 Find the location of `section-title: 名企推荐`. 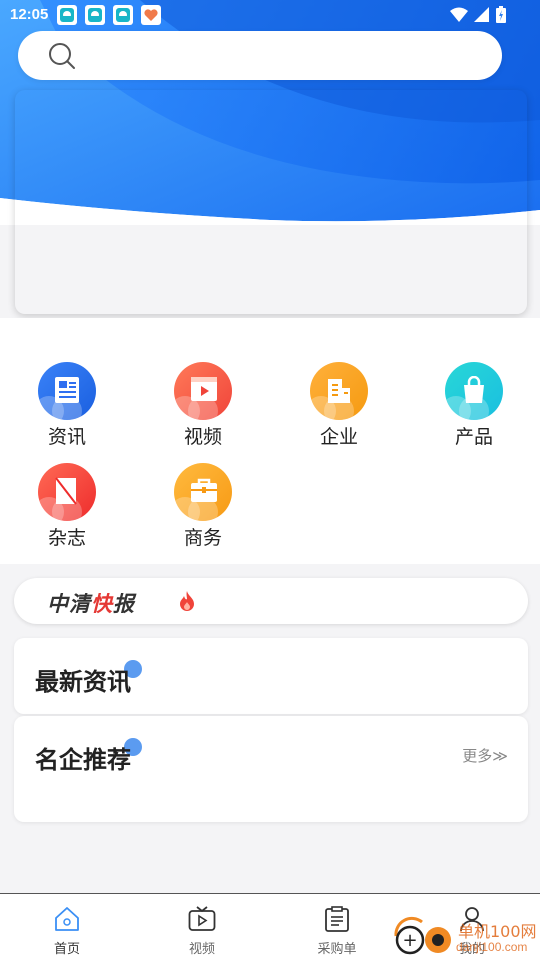

section-title: 名企推荐 is located at coordinates (83, 760).